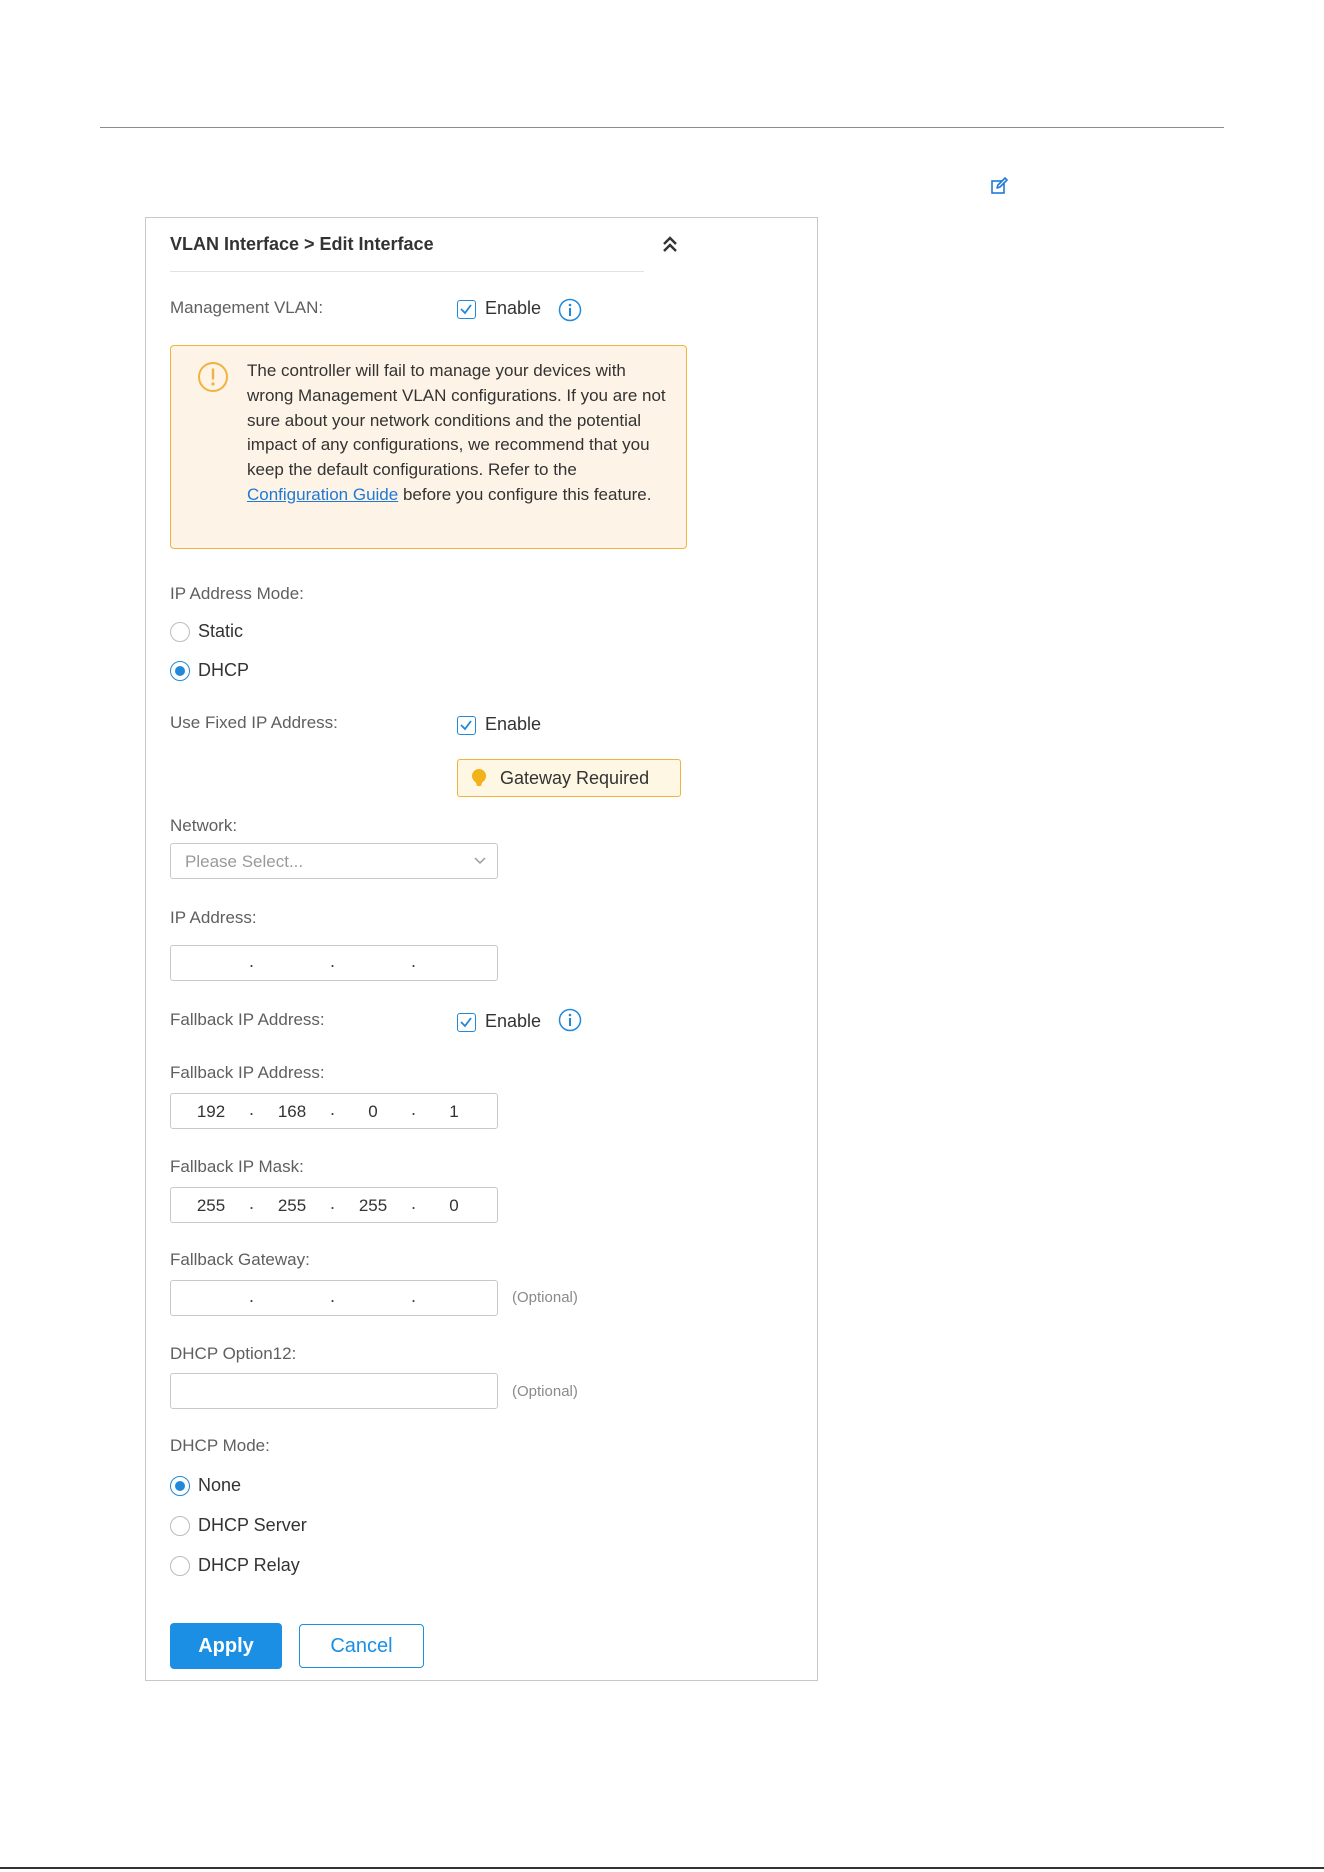  What do you see at coordinates (254, 722) in the screenshot?
I see `fixed-ip-label: Use Fixed IP Address:` at bounding box center [254, 722].